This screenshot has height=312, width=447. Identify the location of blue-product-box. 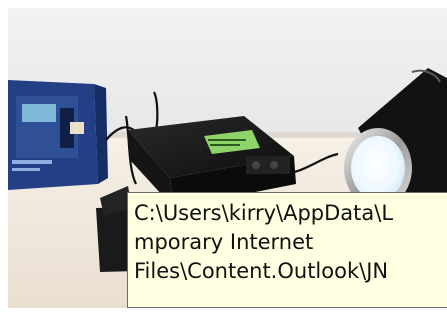
(58, 135).